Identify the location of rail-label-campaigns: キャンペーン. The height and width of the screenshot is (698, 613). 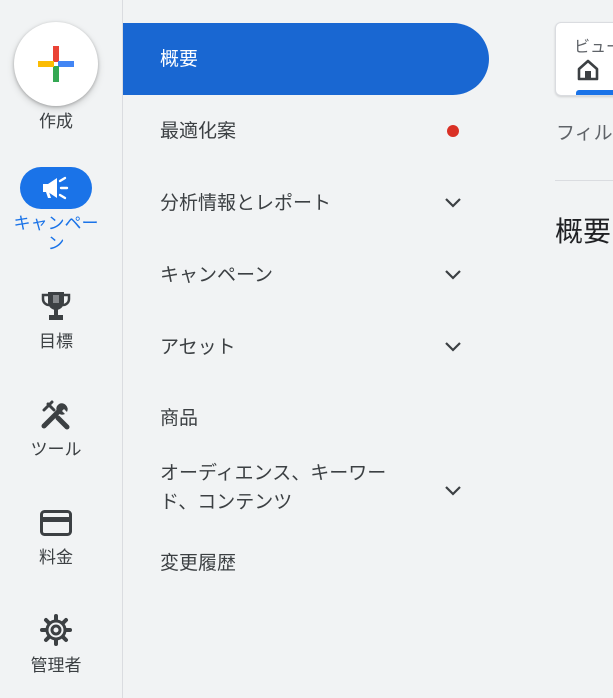
(56, 234).